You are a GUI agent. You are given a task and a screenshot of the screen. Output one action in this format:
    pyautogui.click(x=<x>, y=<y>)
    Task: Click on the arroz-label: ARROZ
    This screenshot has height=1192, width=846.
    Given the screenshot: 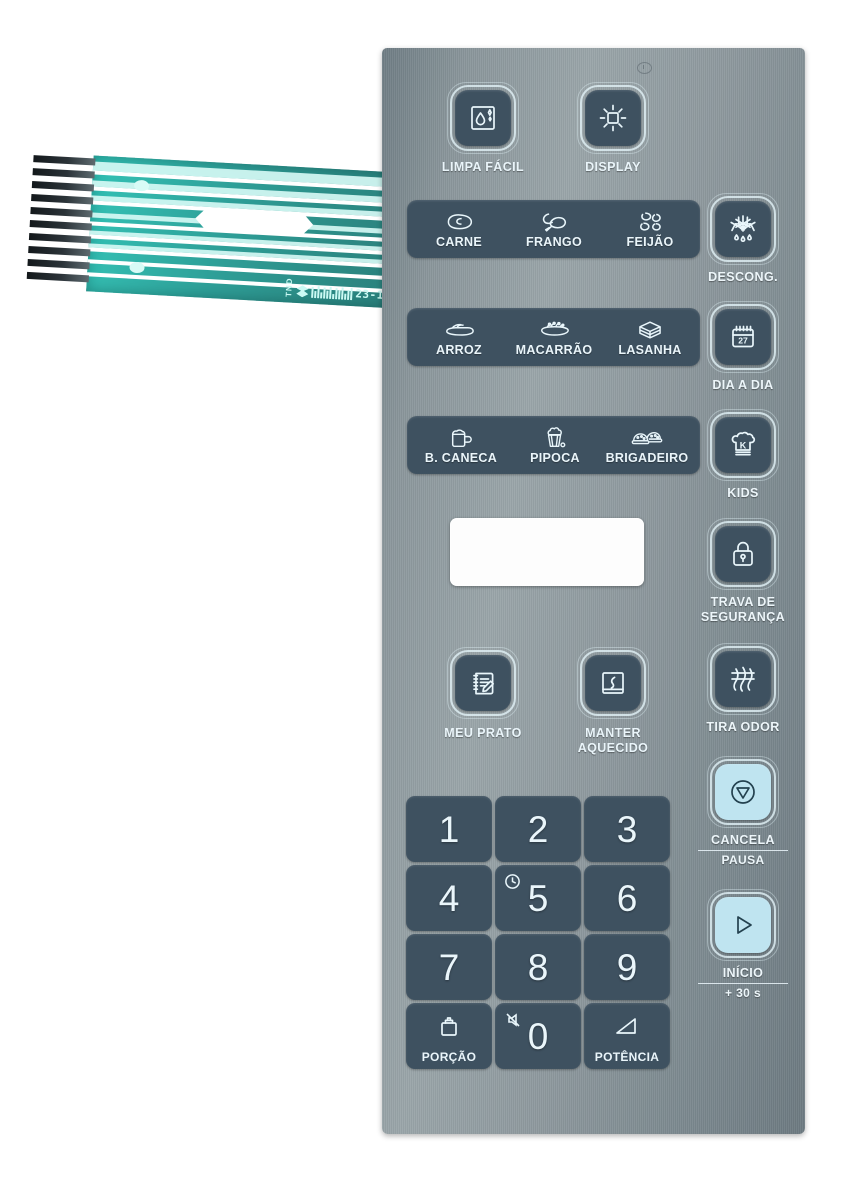 What is the action you would take?
    pyautogui.click(x=459, y=350)
    